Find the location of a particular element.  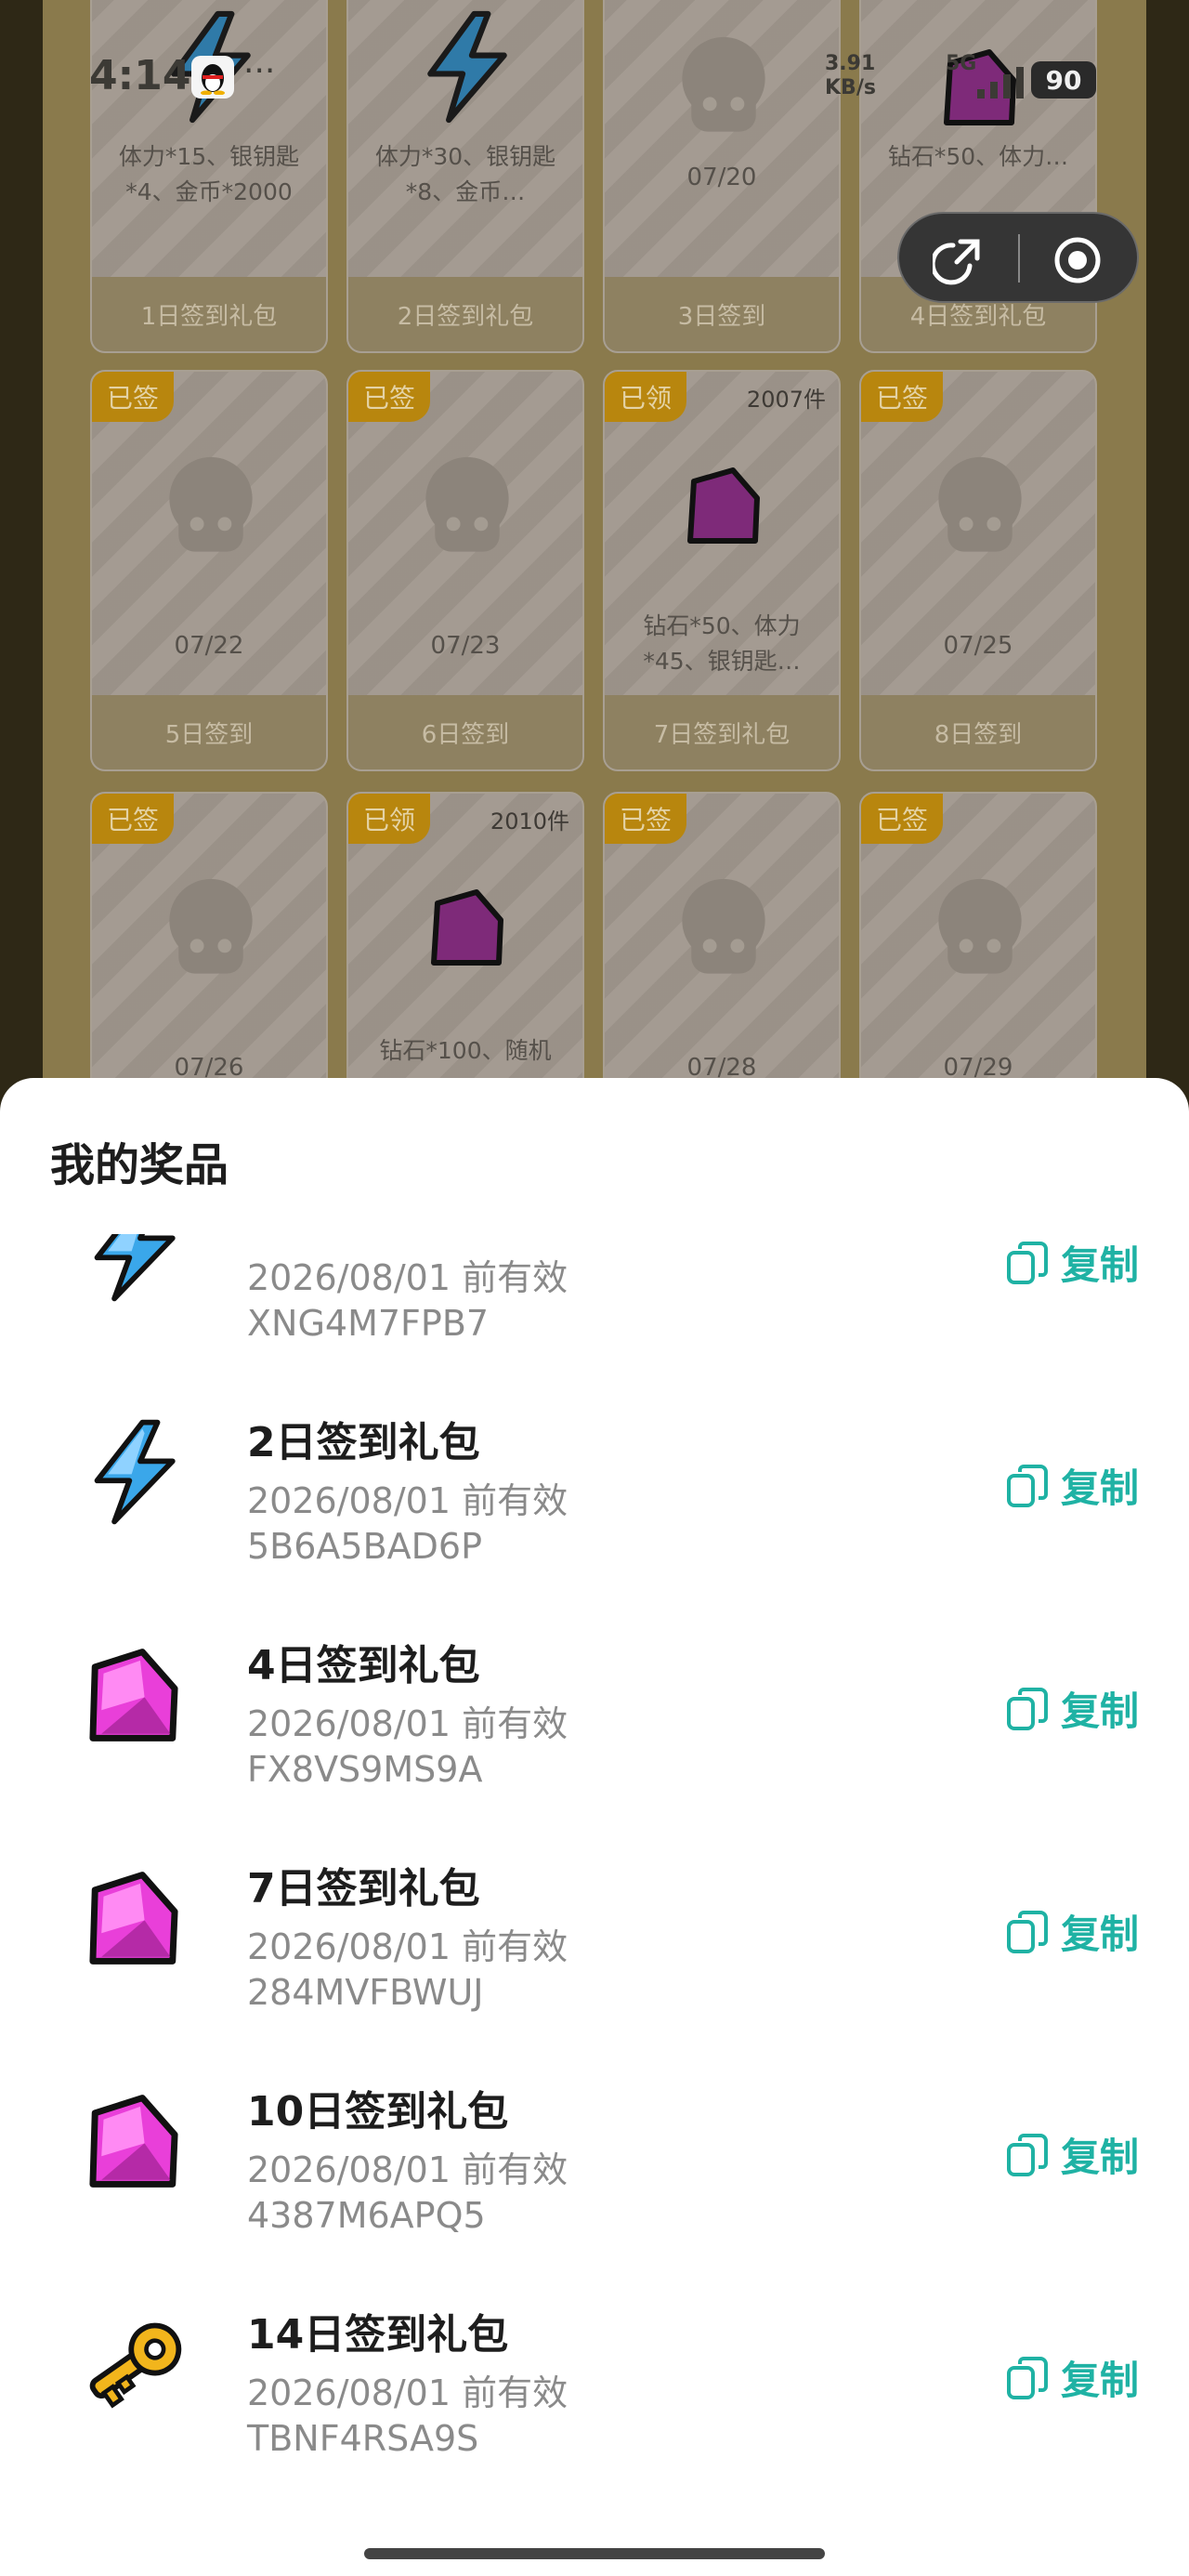

sheet-title: 我的奖品 is located at coordinates (140, 1165).